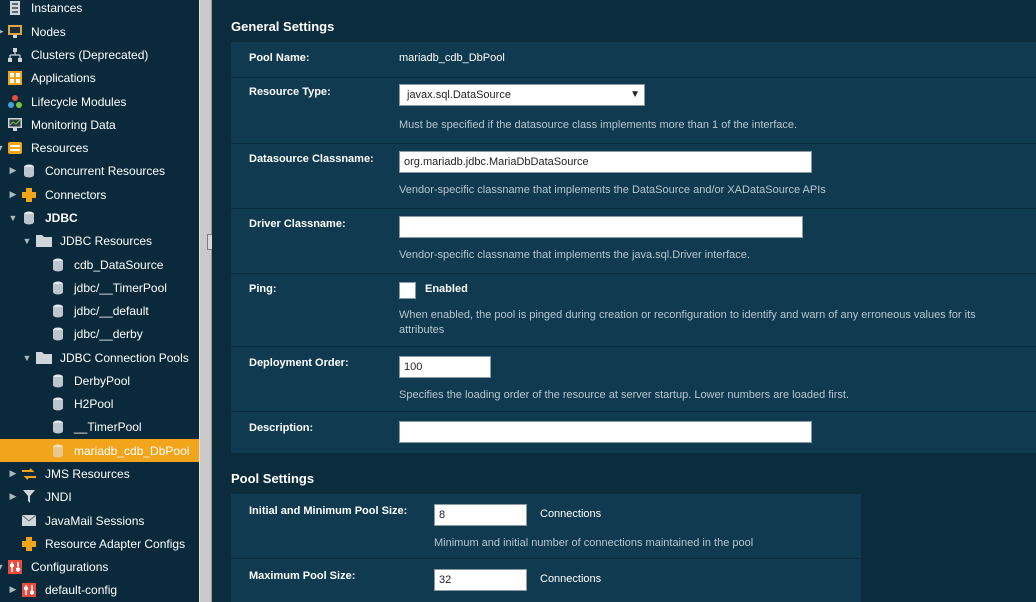  I want to click on initial-min-pool-size-unit: Connections, so click(571, 514).